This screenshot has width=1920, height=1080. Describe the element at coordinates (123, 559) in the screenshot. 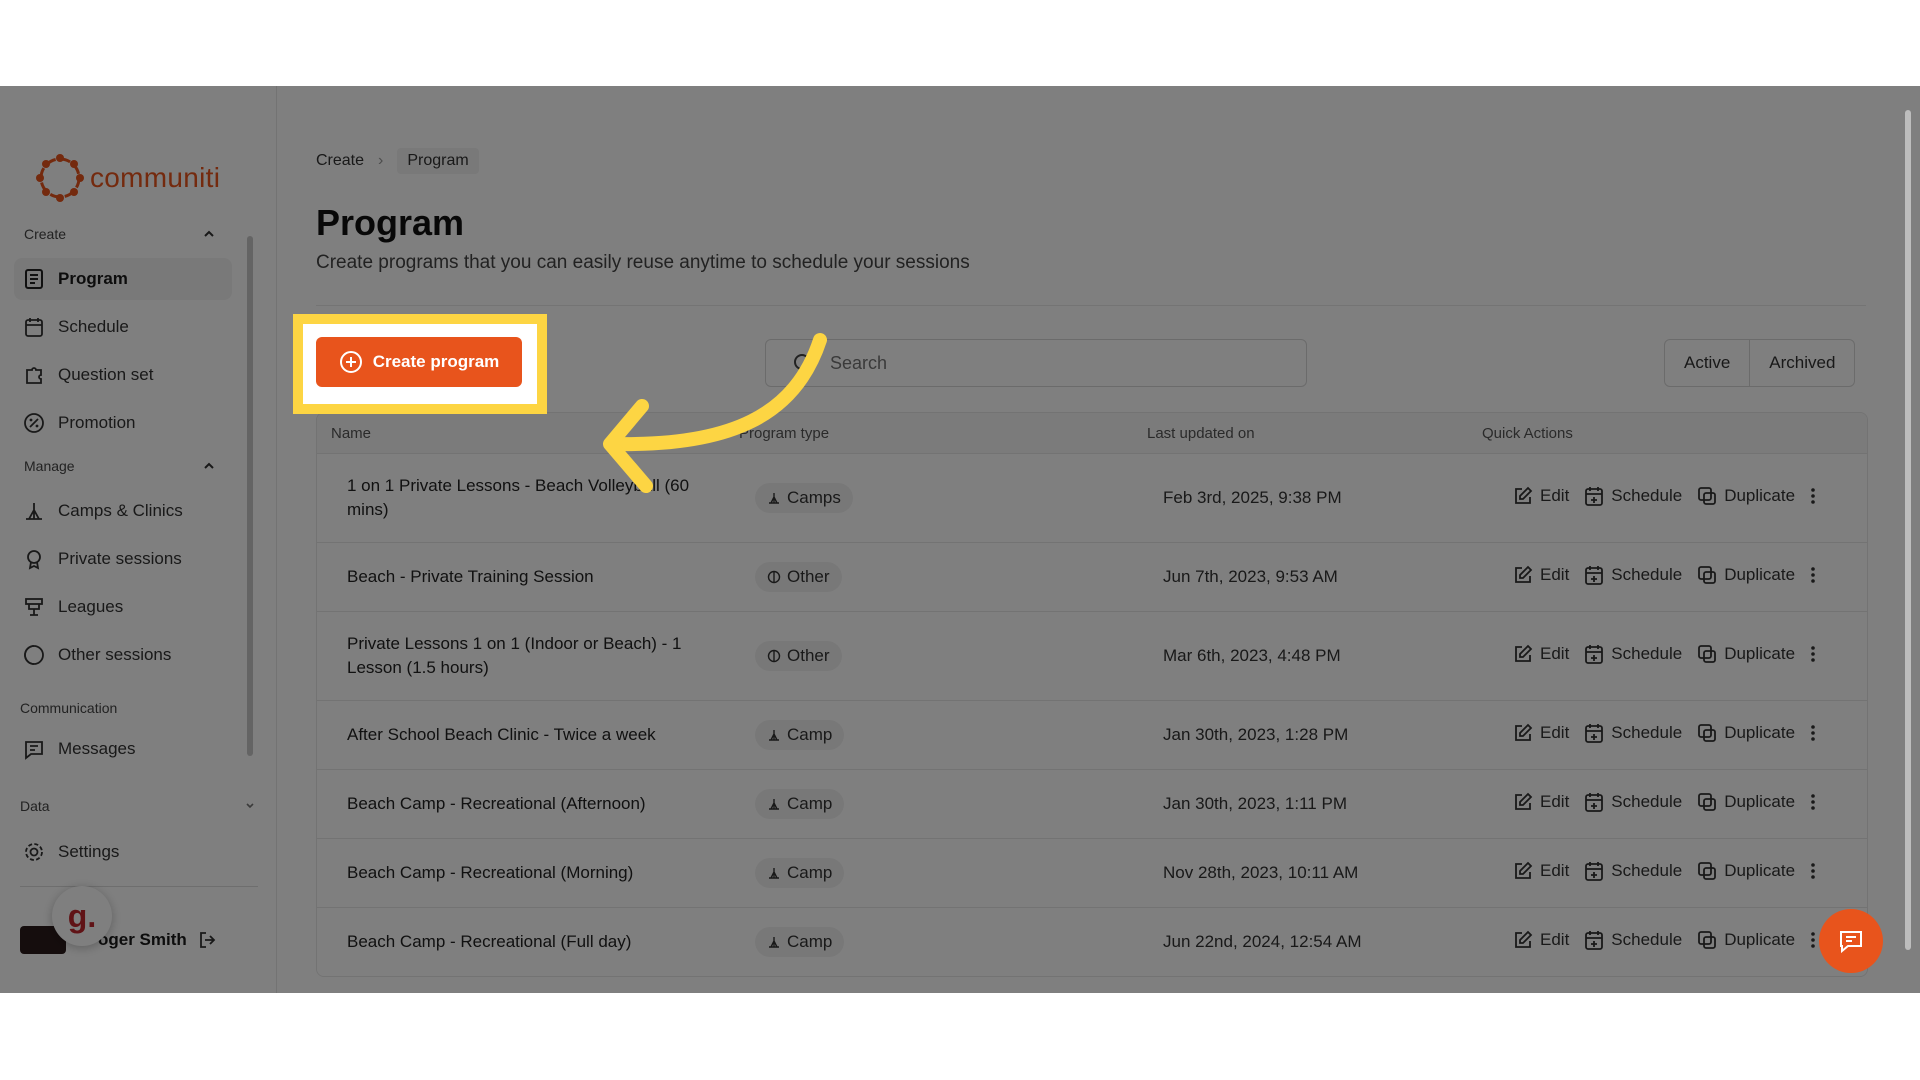

I see `sidebar-item-private-sessions: Private sessions` at that location.